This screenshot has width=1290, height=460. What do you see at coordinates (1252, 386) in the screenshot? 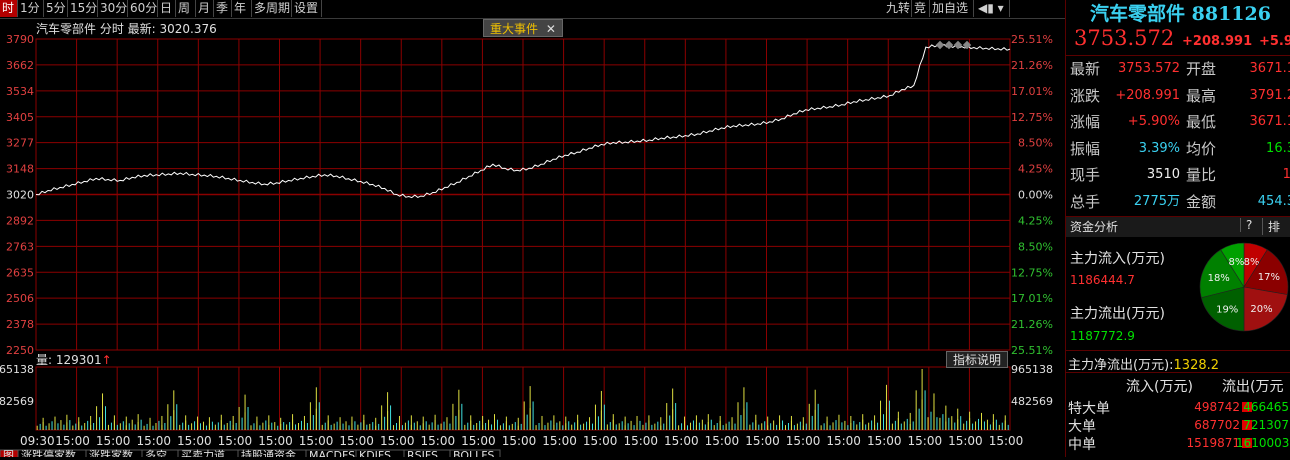
I see `flow-head-out: 流出(万元` at bounding box center [1252, 386].